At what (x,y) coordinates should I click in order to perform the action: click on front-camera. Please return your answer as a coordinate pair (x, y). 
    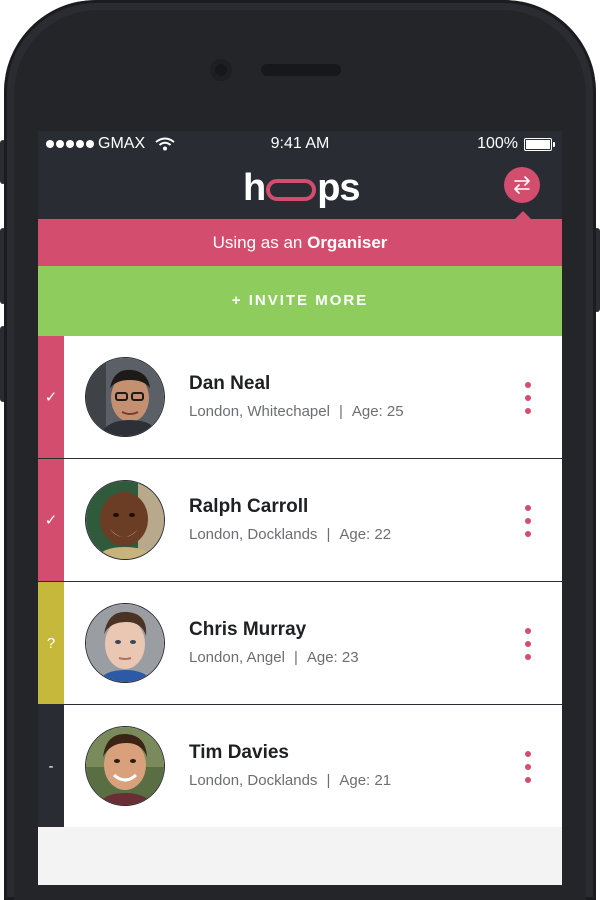
    Looking at the image, I should click on (221, 70).